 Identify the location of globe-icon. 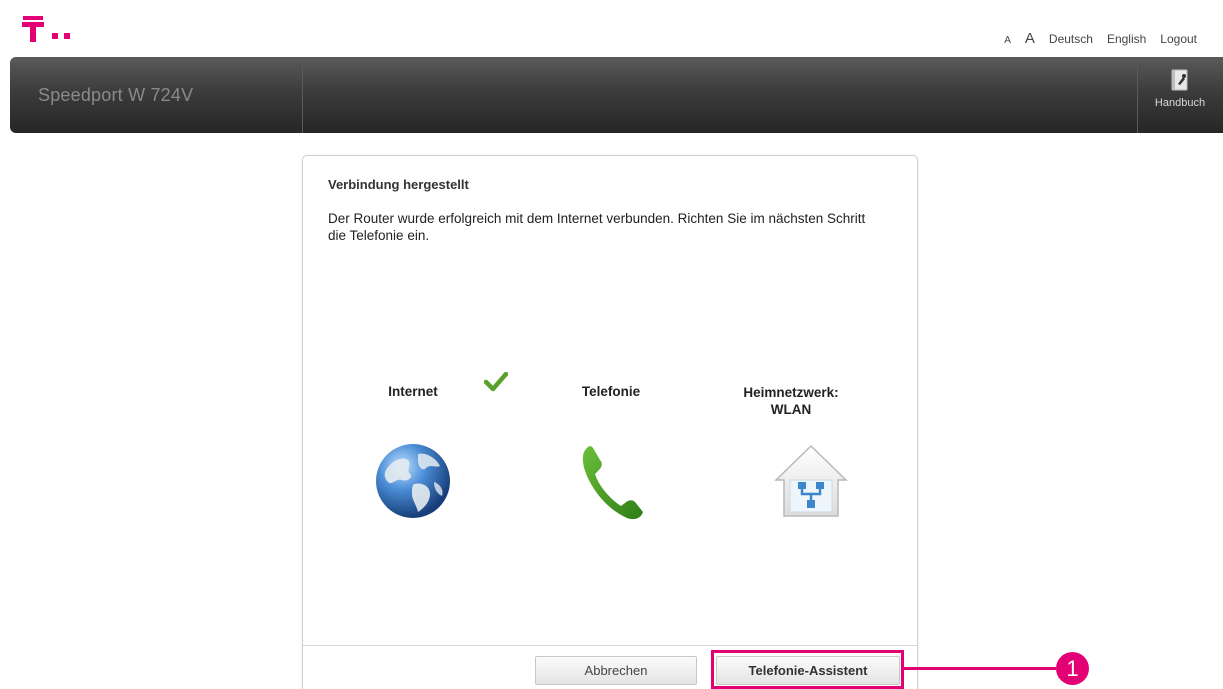
(413, 481).